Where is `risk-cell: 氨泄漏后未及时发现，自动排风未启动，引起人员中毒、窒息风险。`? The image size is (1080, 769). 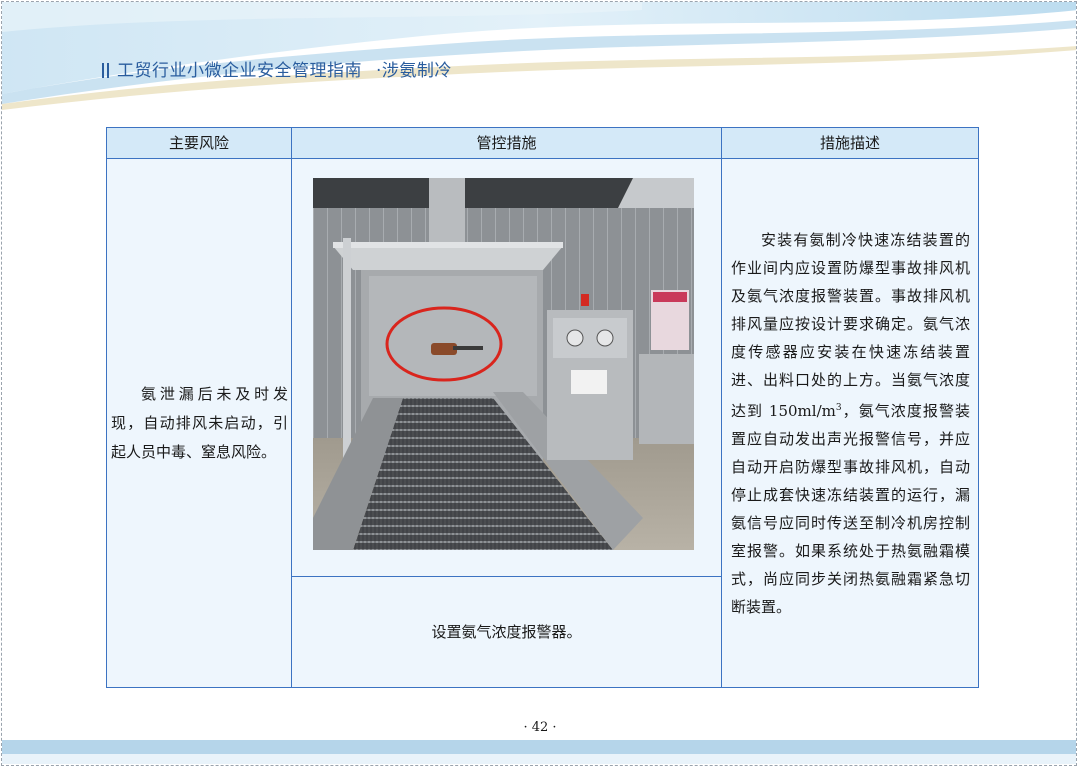
risk-cell: 氨泄漏后未及时发现，自动排风未启动，引起人员中毒、窒息风险。 is located at coordinates (199, 423).